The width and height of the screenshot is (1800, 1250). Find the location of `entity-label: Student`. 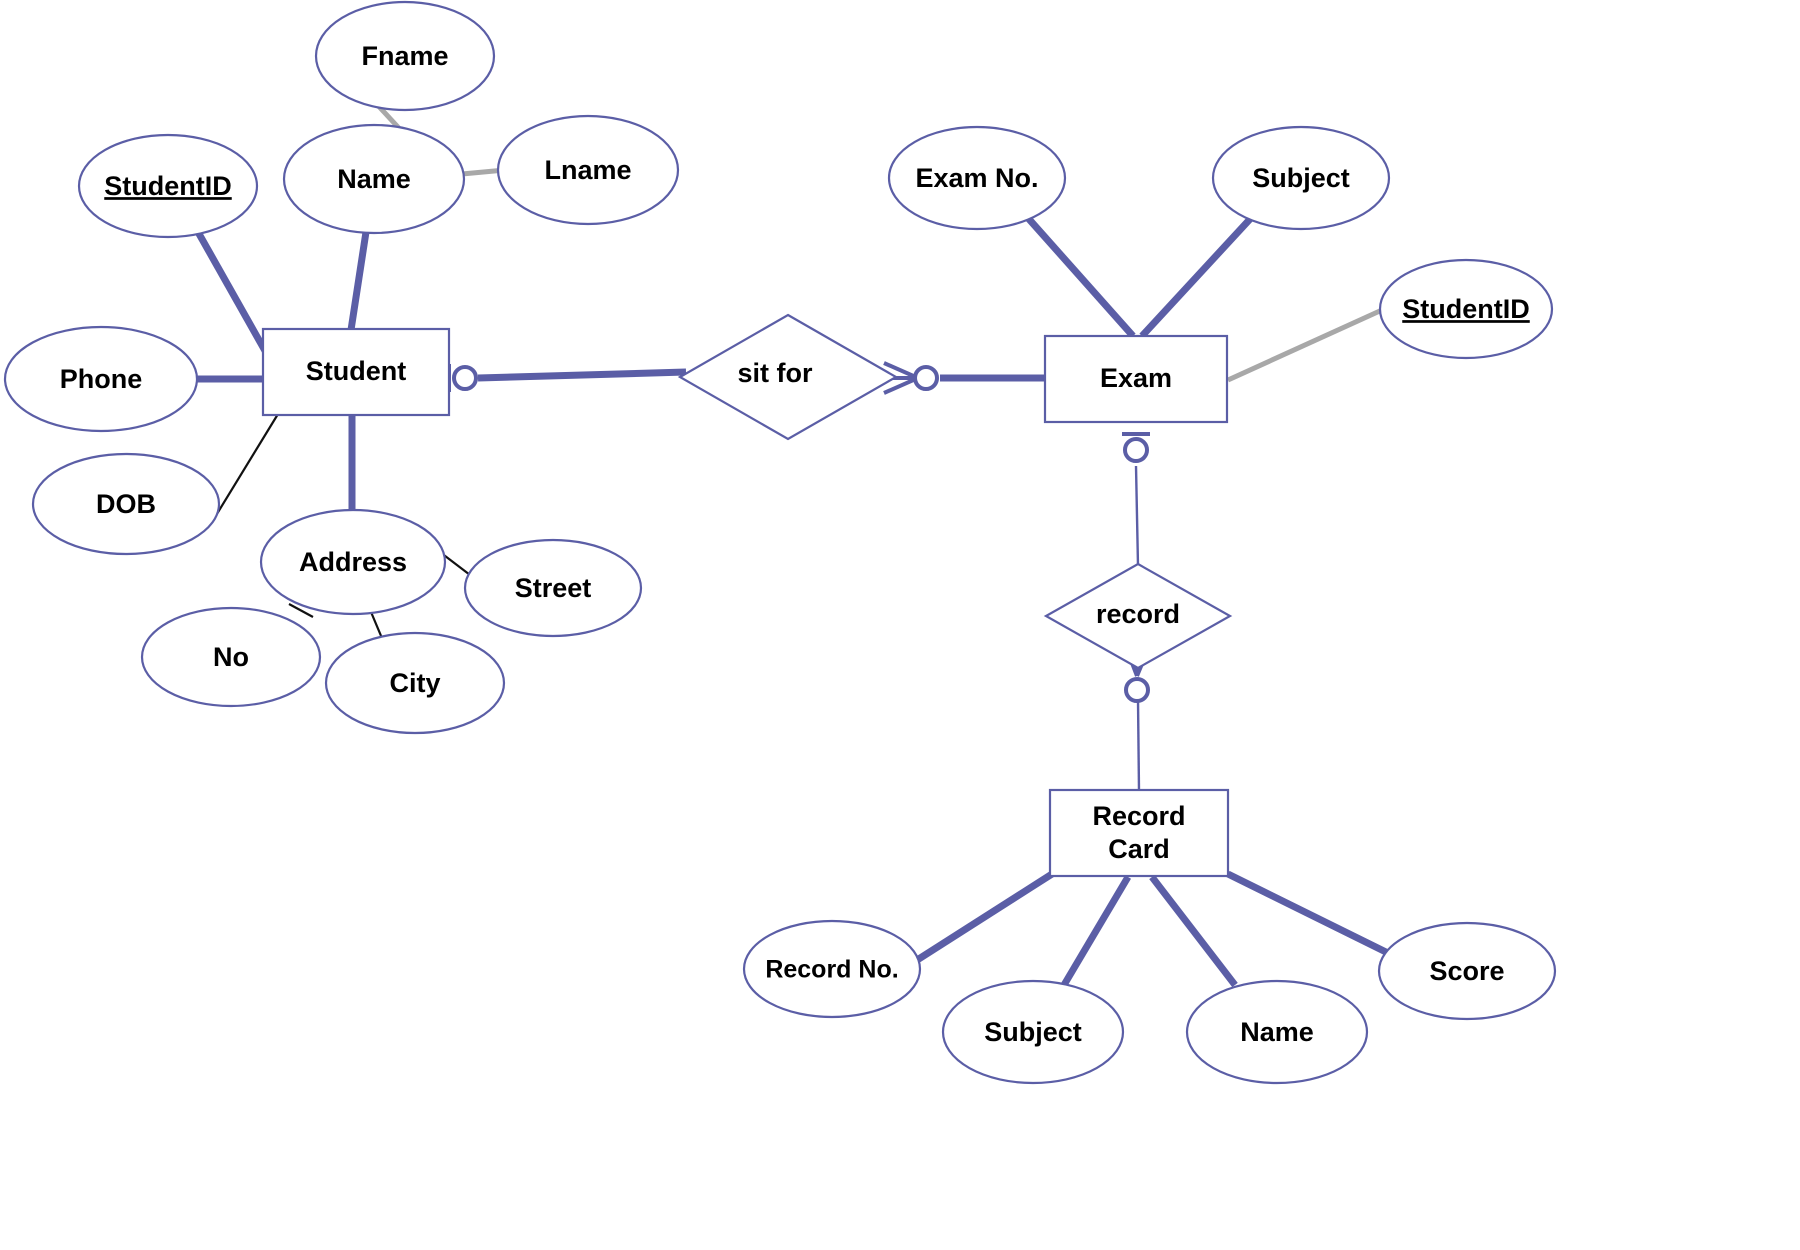

entity-label: Student is located at coordinates (356, 371).